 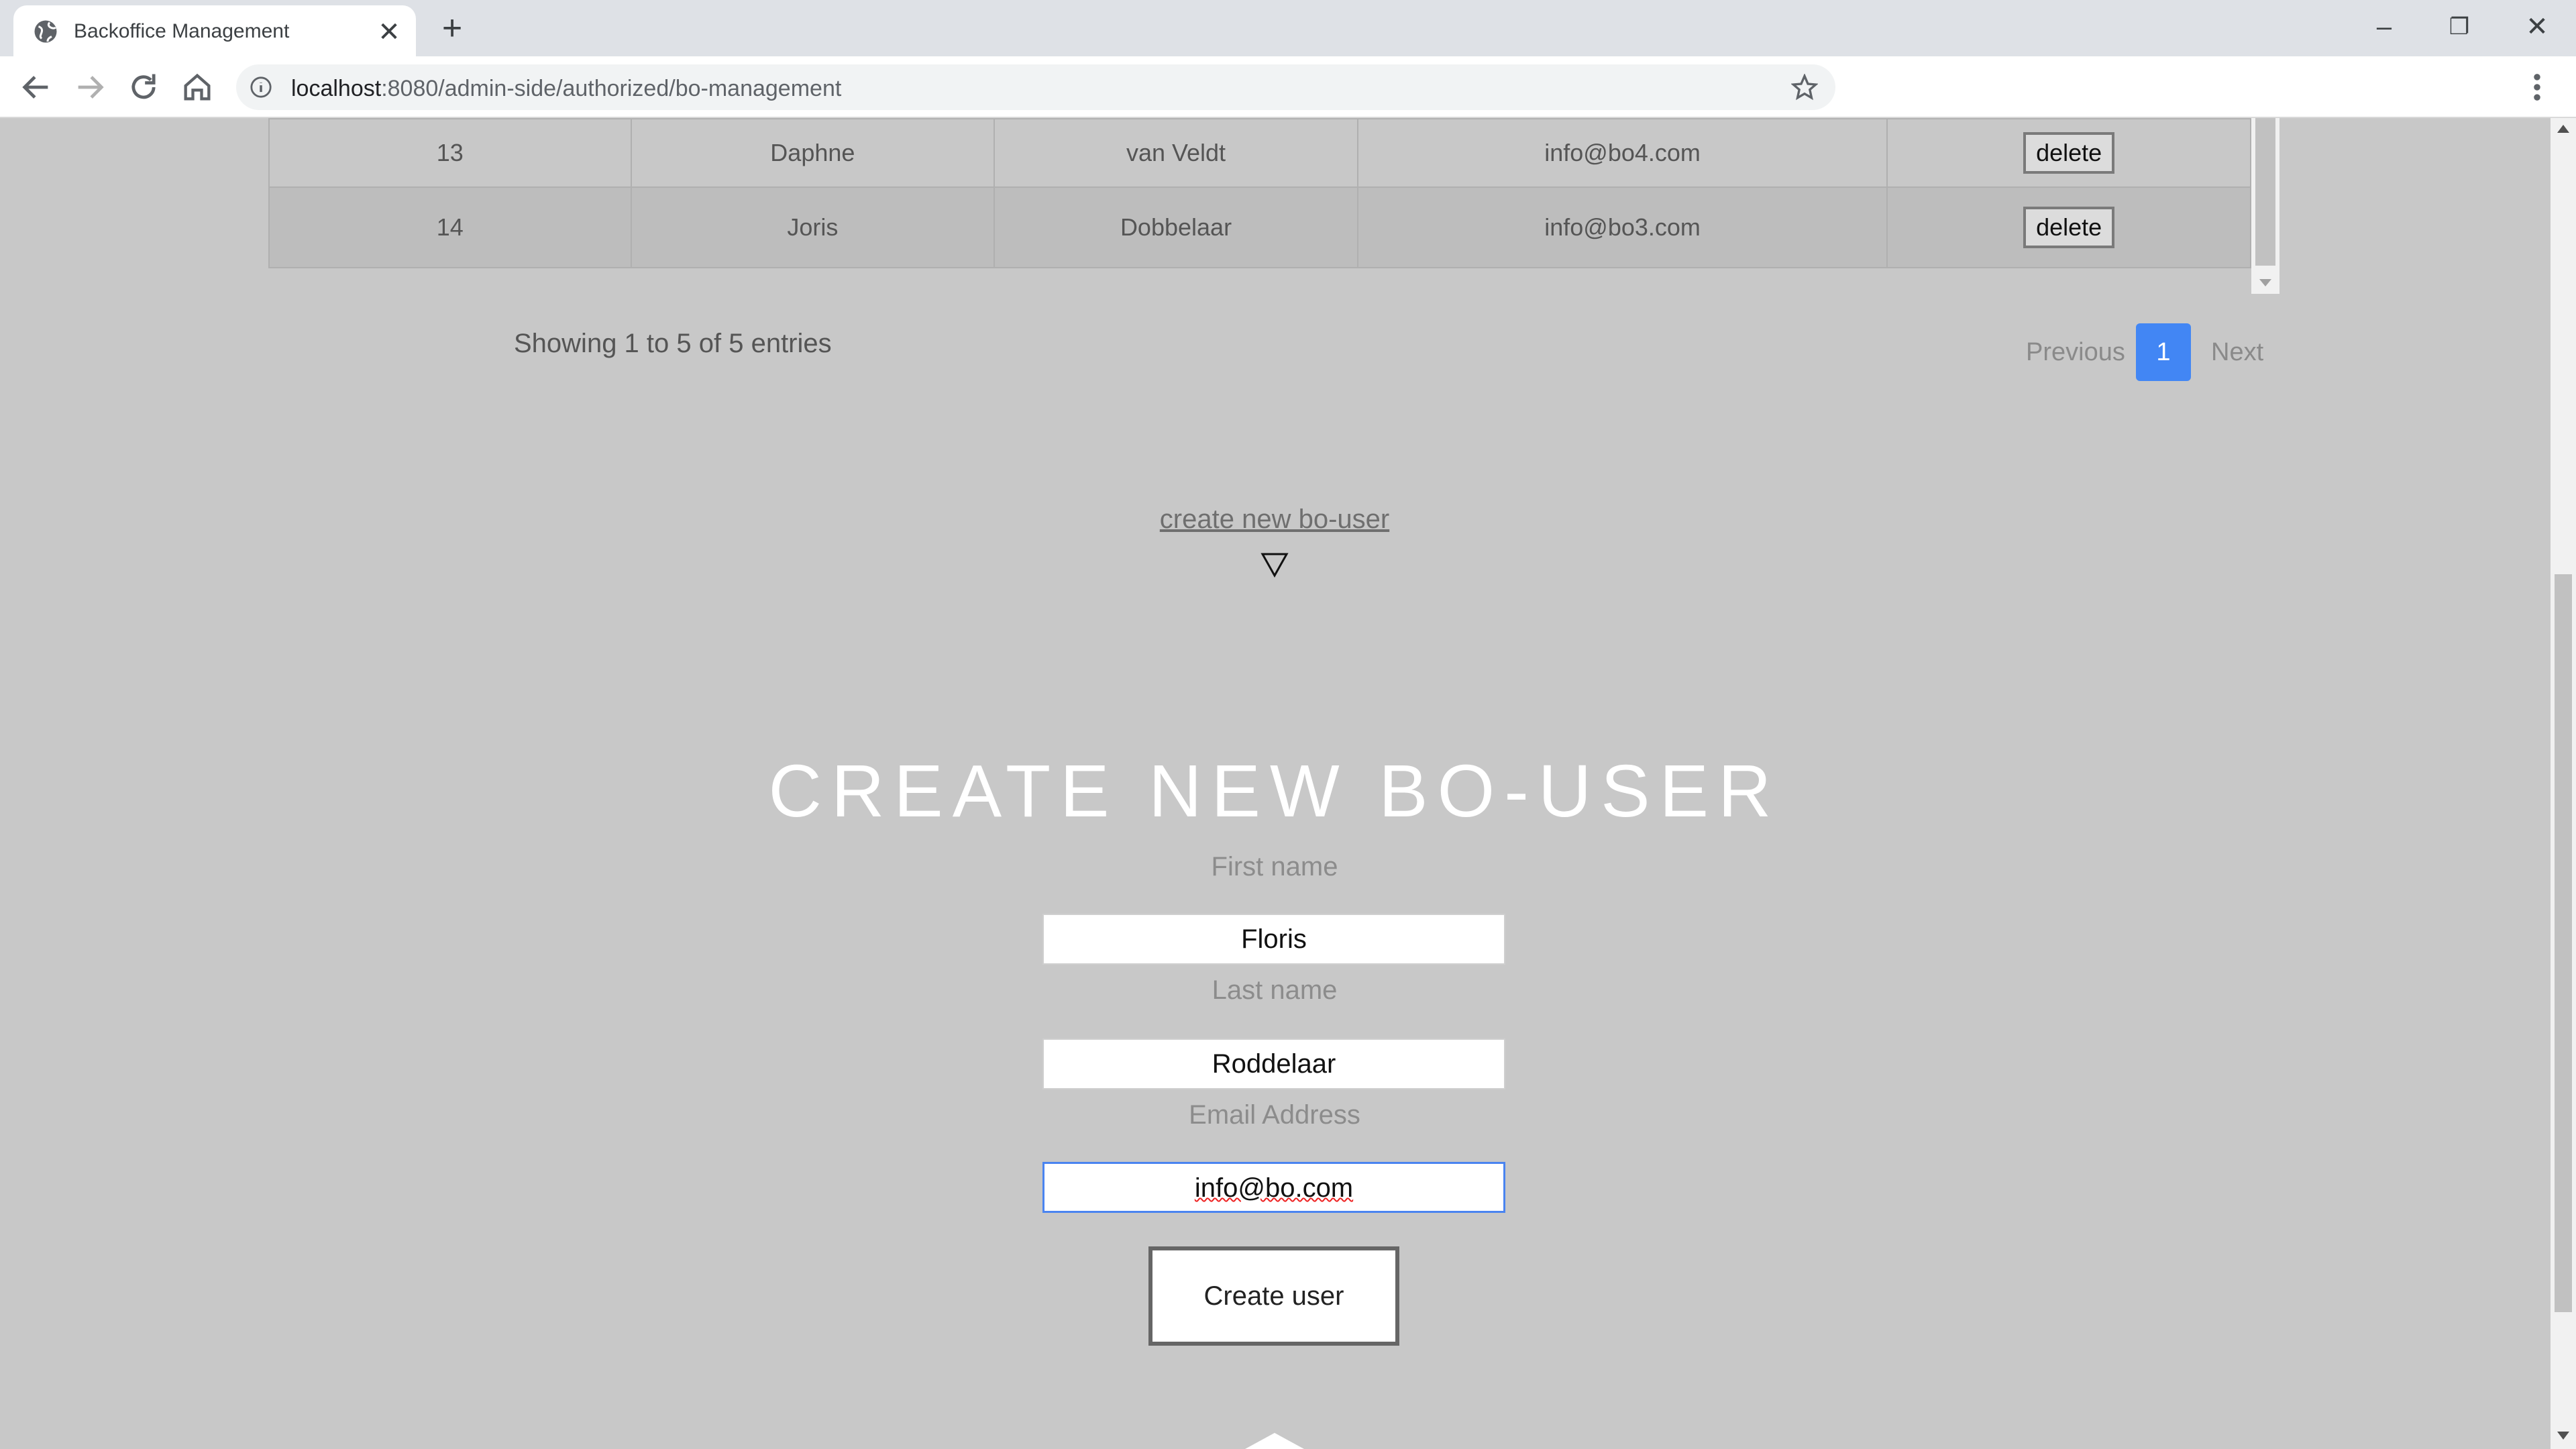 I want to click on cell-first-name: Joris, so click(x=813, y=227).